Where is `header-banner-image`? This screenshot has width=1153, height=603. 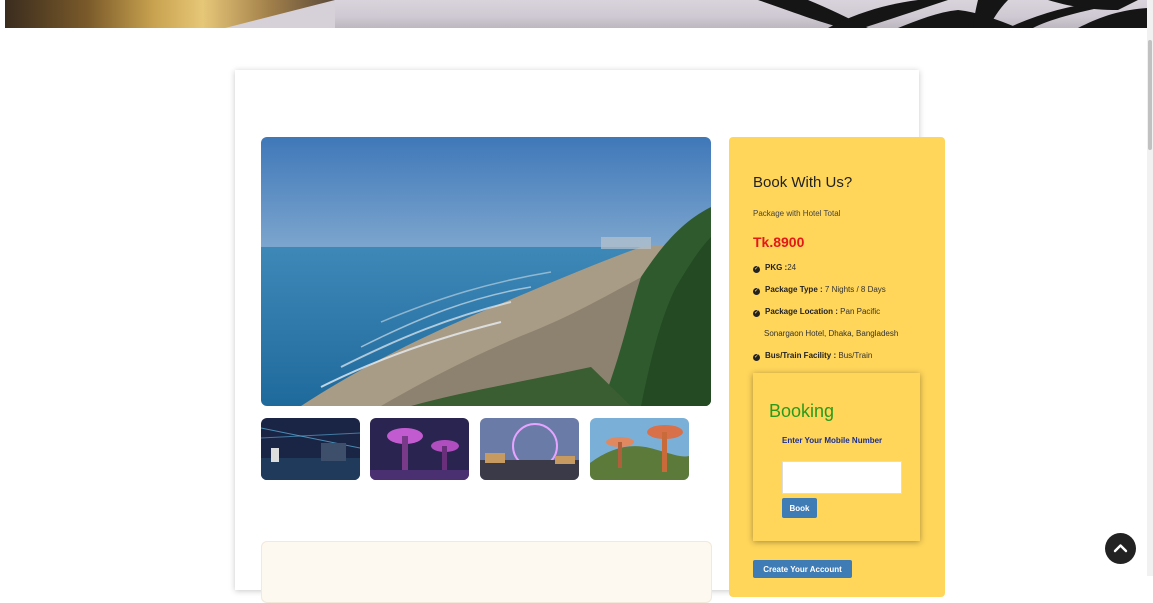
header-banner-image is located at coordinates (576, 14).